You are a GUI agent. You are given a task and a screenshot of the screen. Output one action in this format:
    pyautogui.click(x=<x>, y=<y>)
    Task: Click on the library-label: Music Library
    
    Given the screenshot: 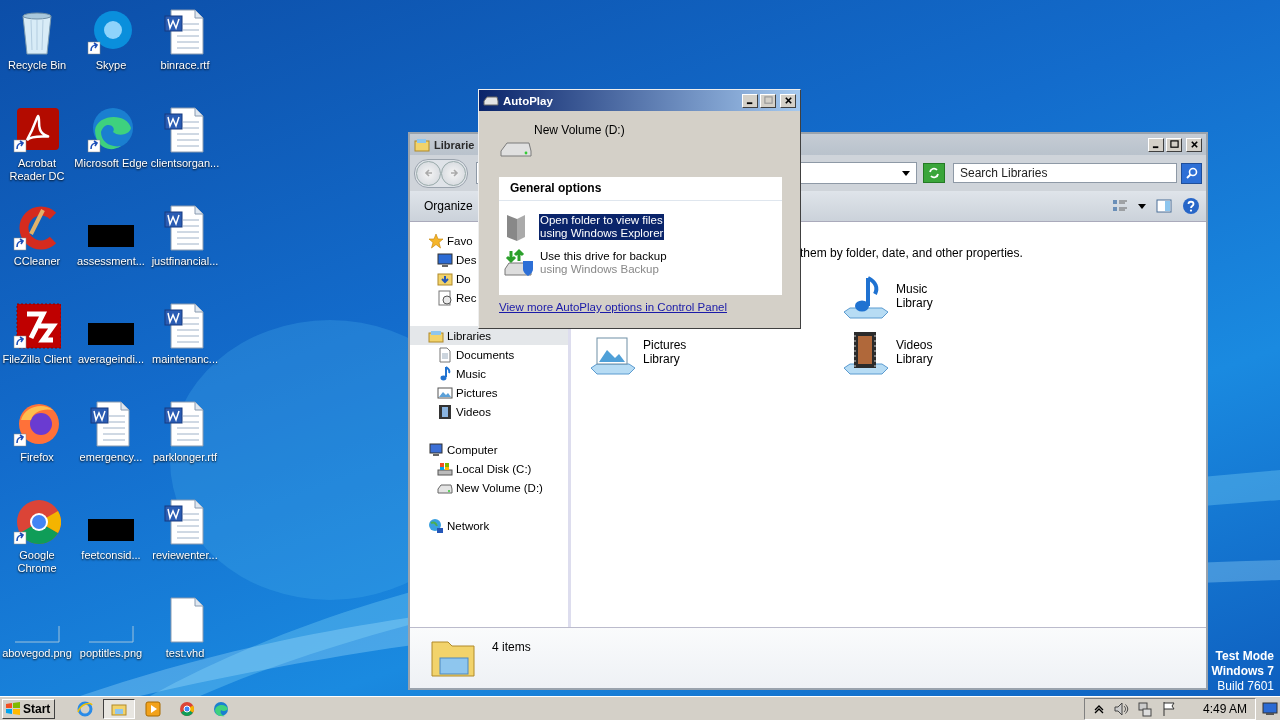 What is the action you would take?
    pyautogui.click(x=914, y=295)
    